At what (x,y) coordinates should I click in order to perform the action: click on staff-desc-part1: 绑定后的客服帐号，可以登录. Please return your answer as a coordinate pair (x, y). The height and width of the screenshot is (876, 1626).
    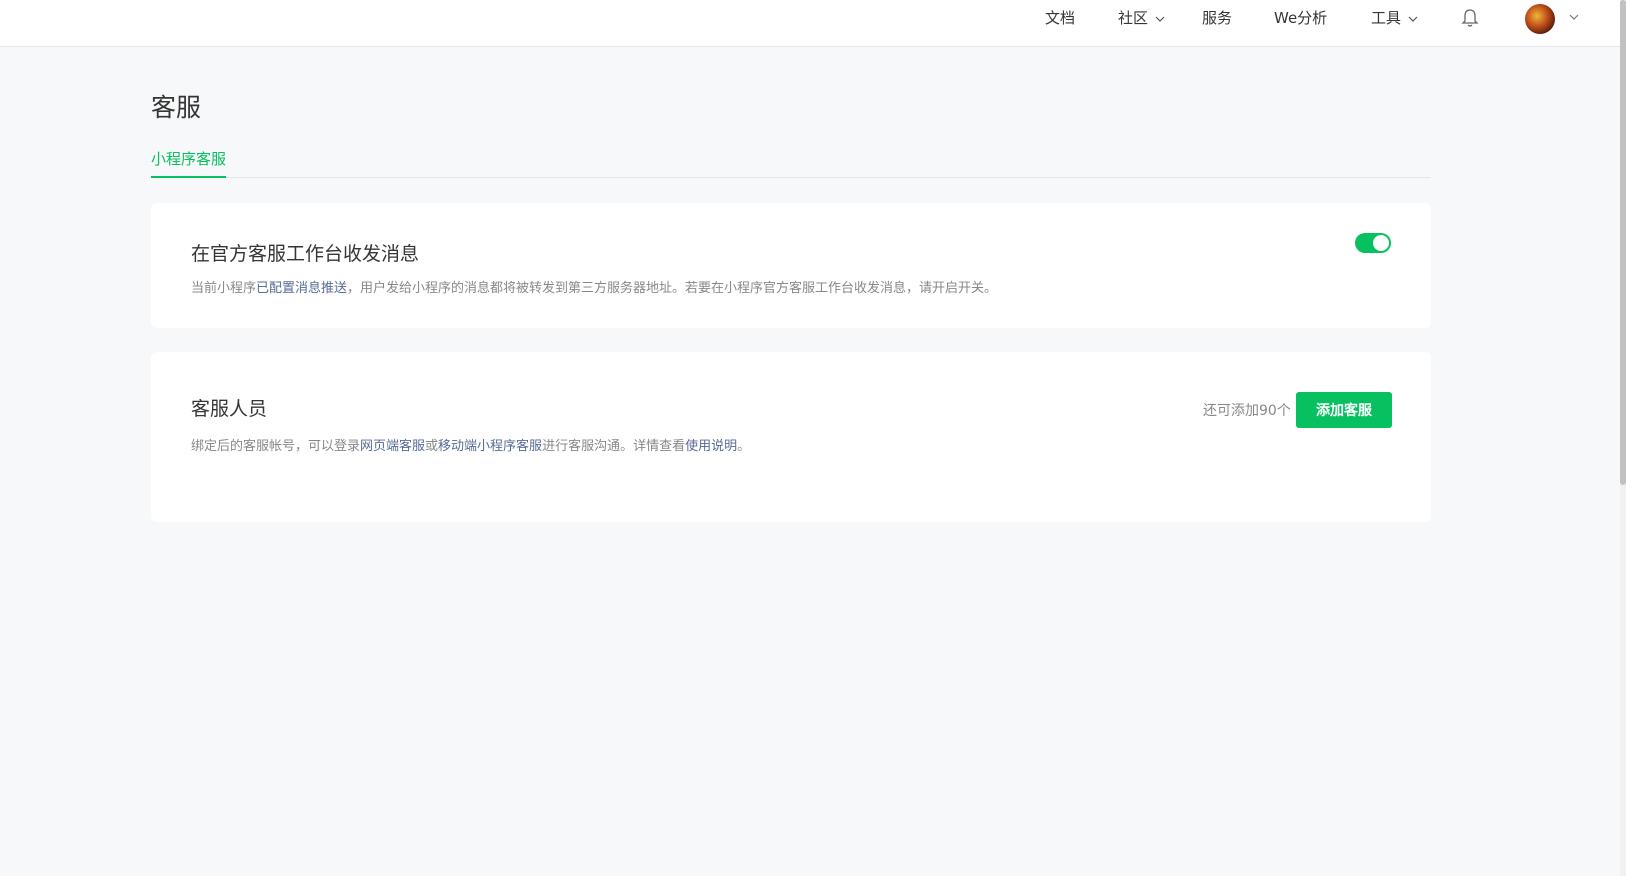
    Looking at the image, I should click on (276, 446).